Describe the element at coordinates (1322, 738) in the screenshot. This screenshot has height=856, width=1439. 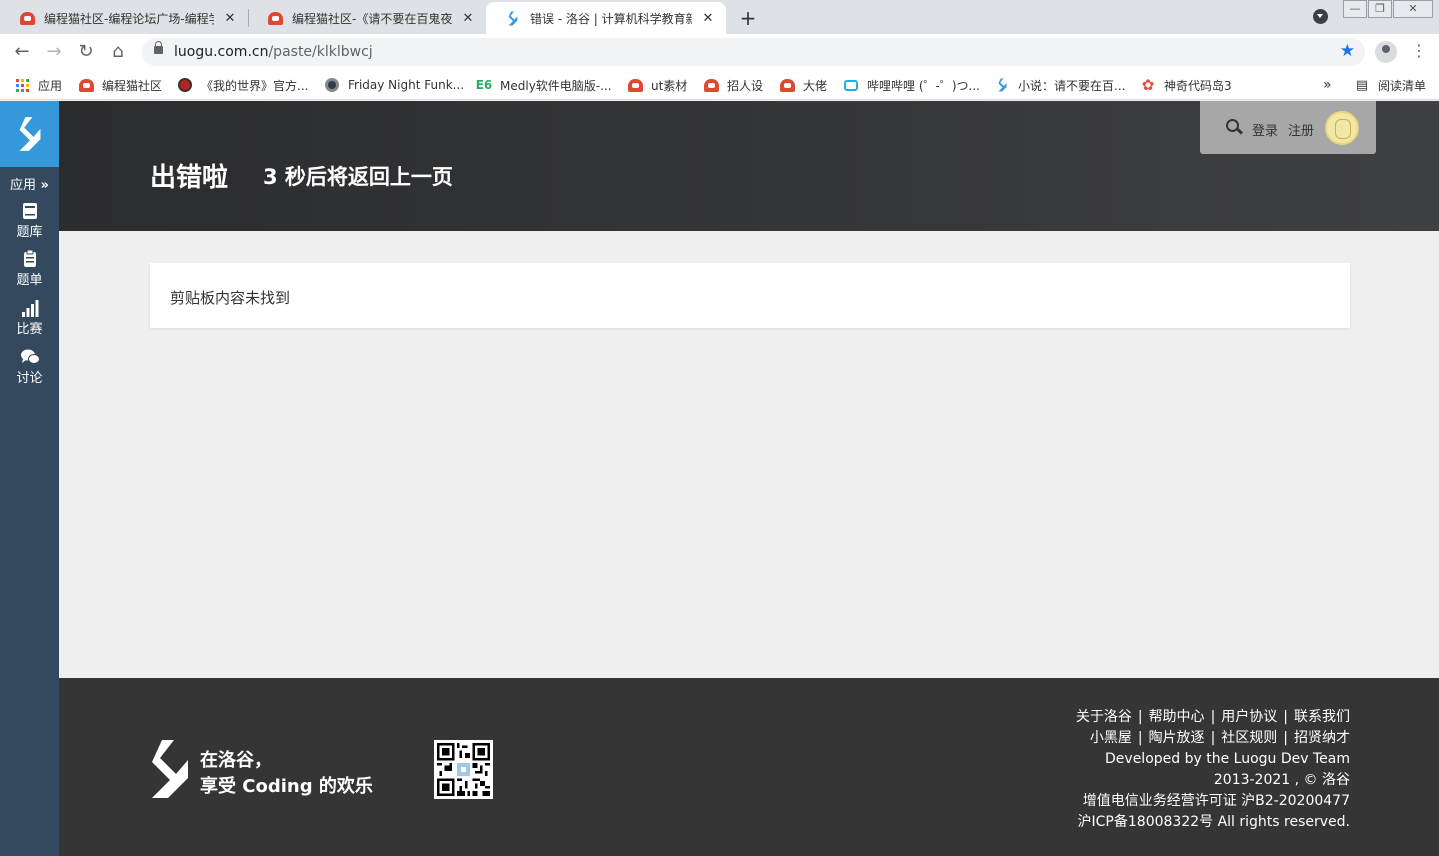
I see `footer-link-jobs: 招贤纳才` at that location.